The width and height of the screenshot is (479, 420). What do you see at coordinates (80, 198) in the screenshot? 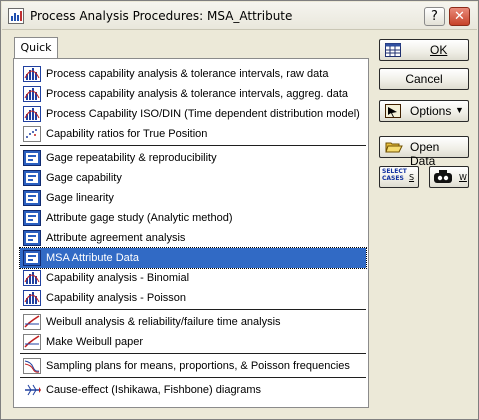
I see `procedure-item-label: Gage linearity` at bounding box center [80, 198].